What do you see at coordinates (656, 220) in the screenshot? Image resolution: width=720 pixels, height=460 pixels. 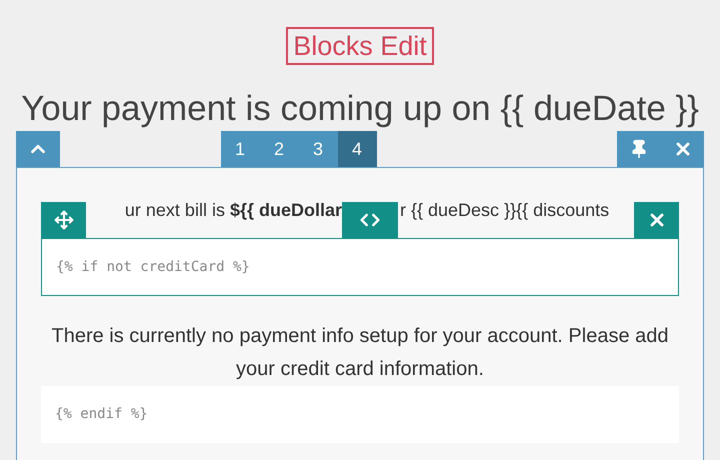 I see `remove-button` at bounding box center [656, 220].